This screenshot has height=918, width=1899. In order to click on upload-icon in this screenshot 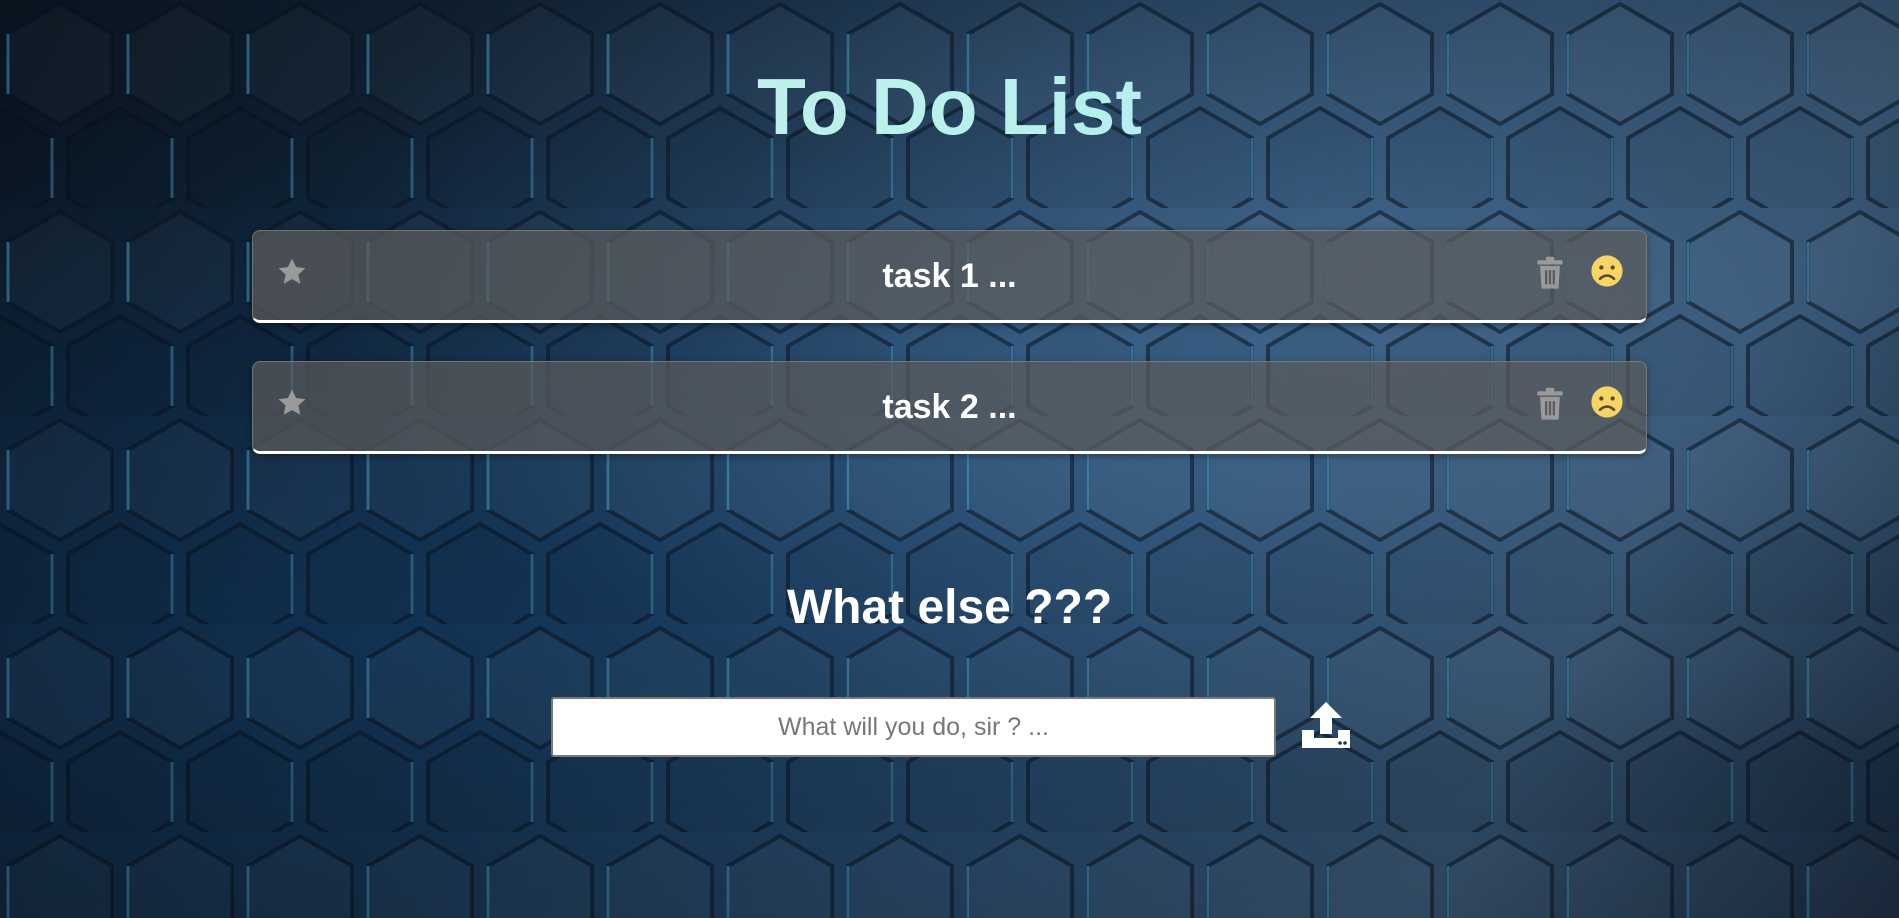, I will do `click(1326, 725)`.